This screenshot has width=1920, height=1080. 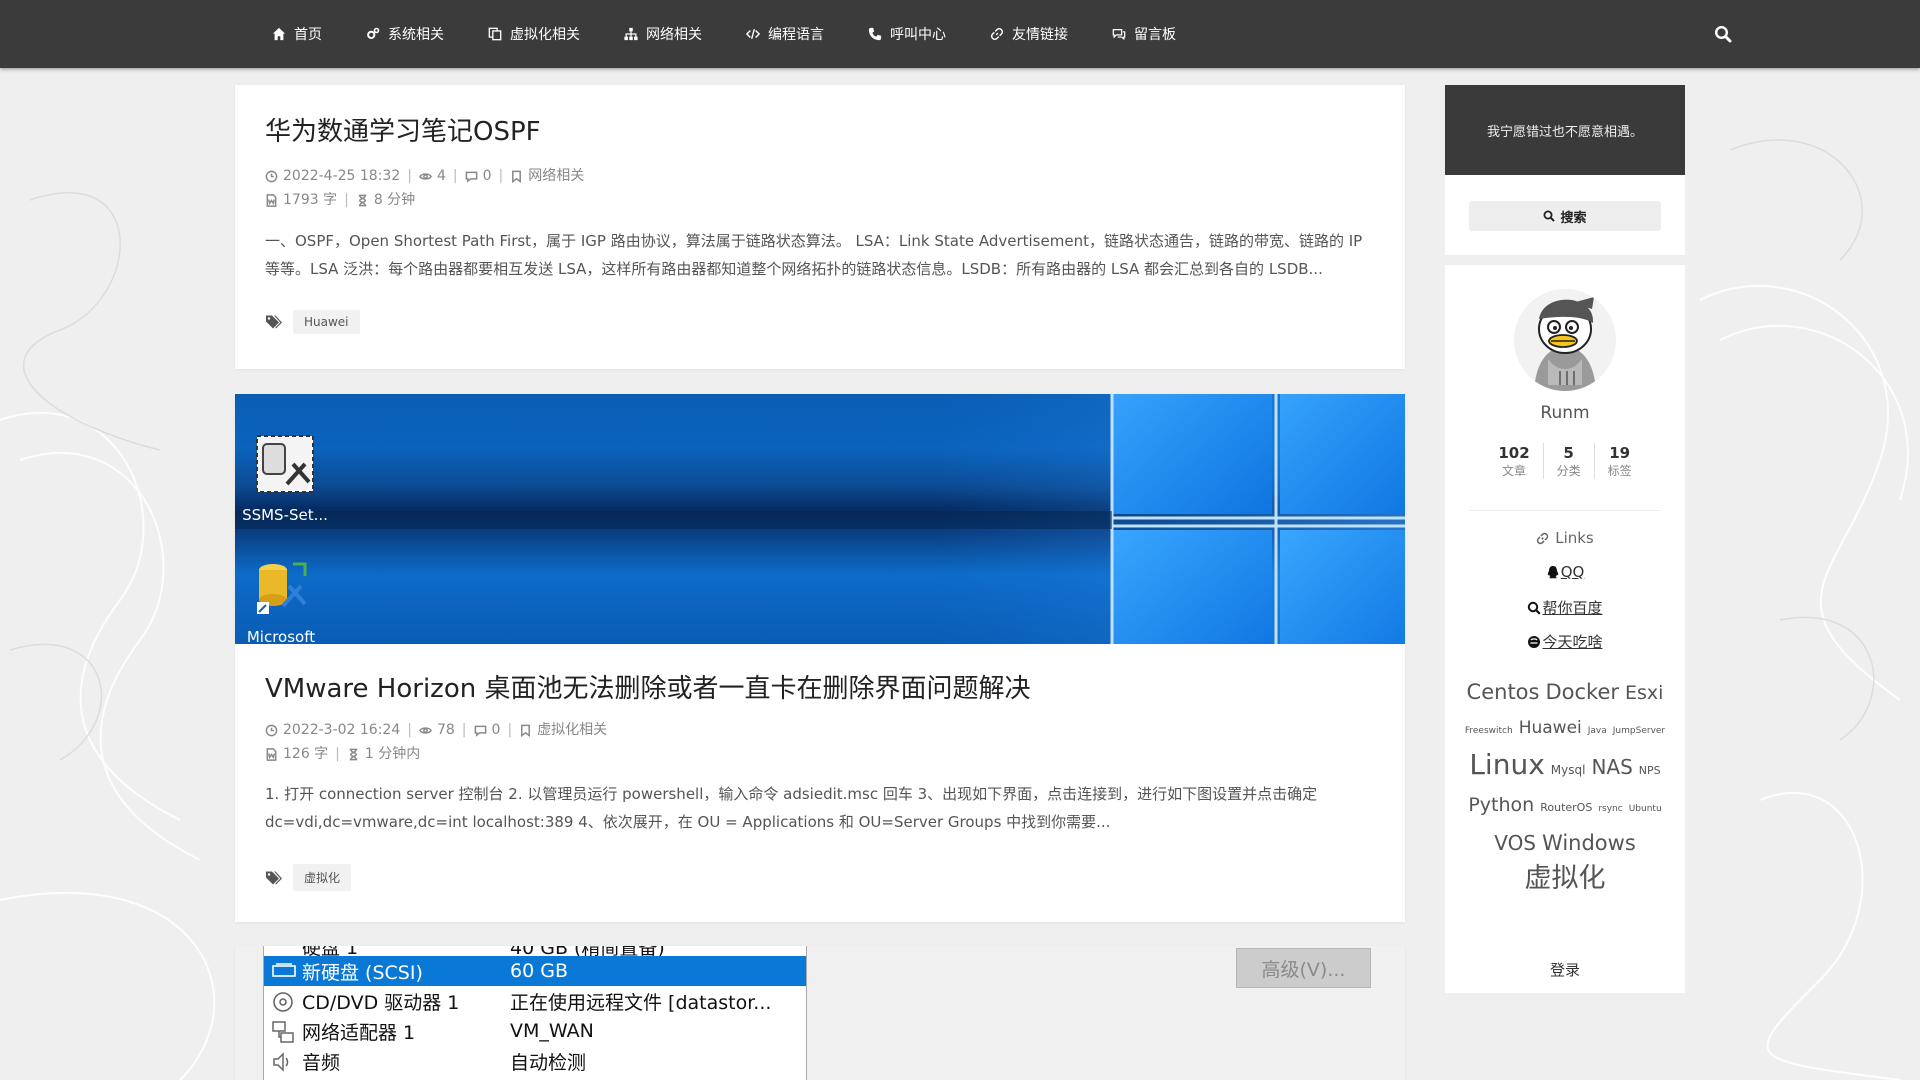 What do you see at coordinates (1565, 572) in the screenshot?
I see `link-qq: QQ` at bounding box center [1565, 572].